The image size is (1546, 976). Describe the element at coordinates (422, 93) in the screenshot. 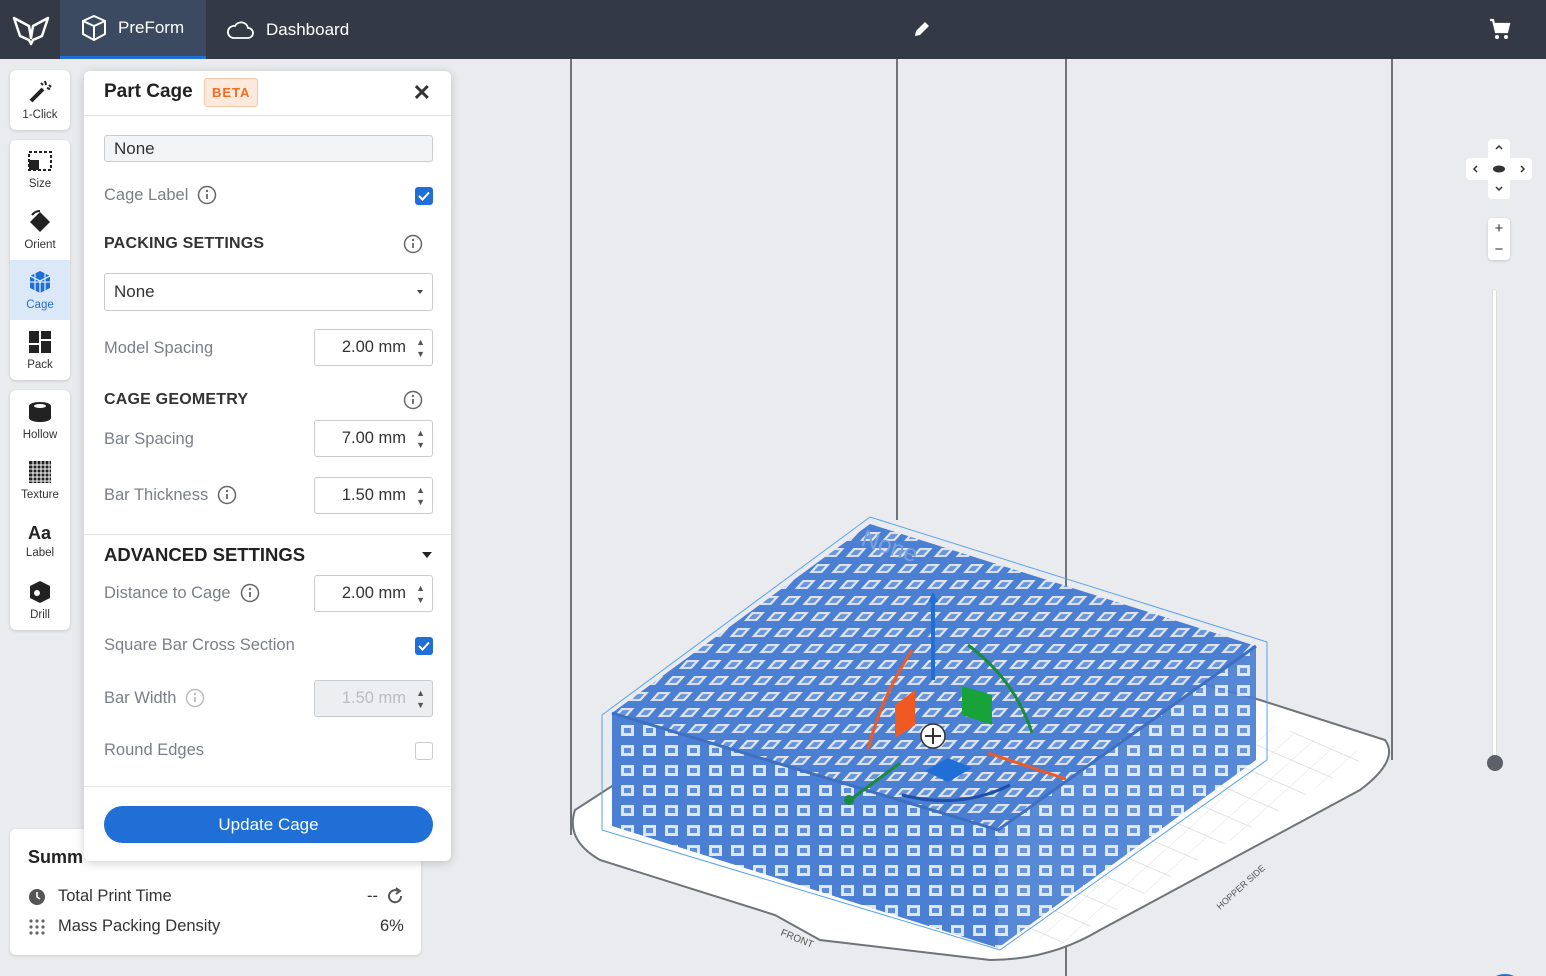

I see `close-icon: ✕` at that location.